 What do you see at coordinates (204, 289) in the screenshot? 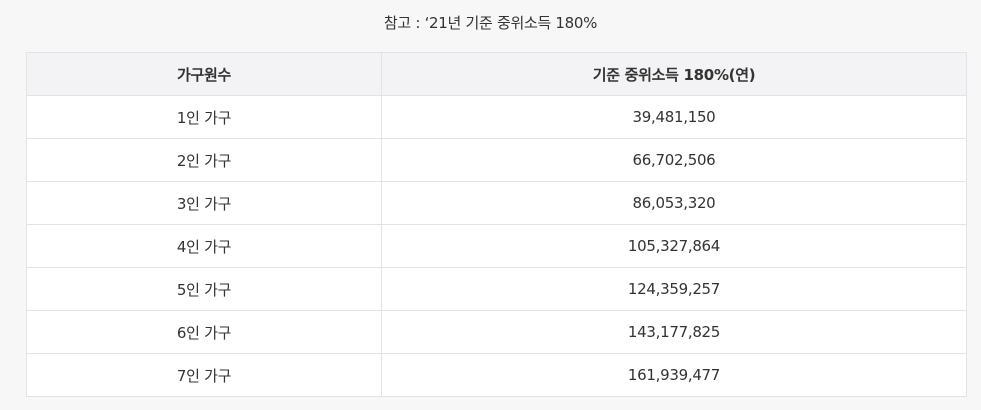
I see `household-size-cell: 5인 가구` at bounding box center [204, 289].